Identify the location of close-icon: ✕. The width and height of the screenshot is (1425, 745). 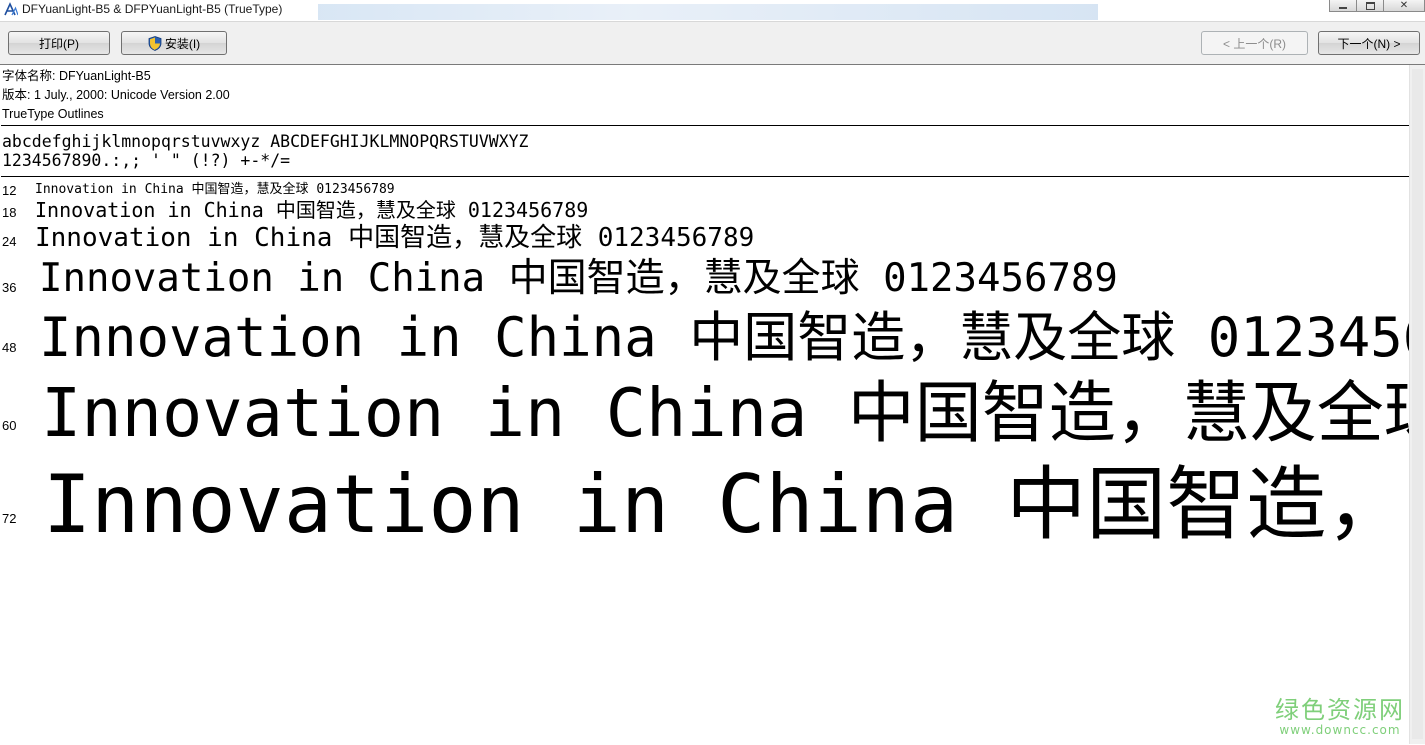
(1404, 5).